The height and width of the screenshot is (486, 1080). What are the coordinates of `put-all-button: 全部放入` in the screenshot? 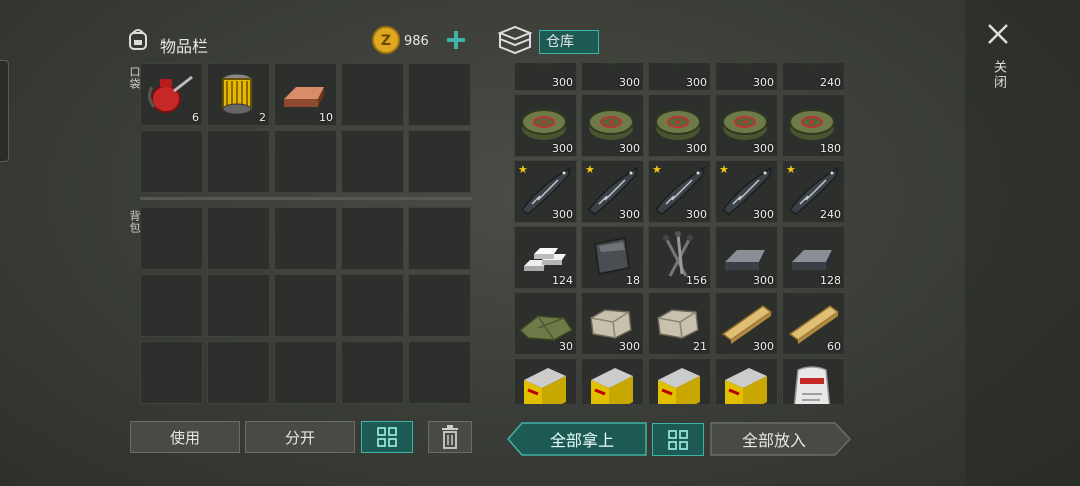 It's located at (781, 439).